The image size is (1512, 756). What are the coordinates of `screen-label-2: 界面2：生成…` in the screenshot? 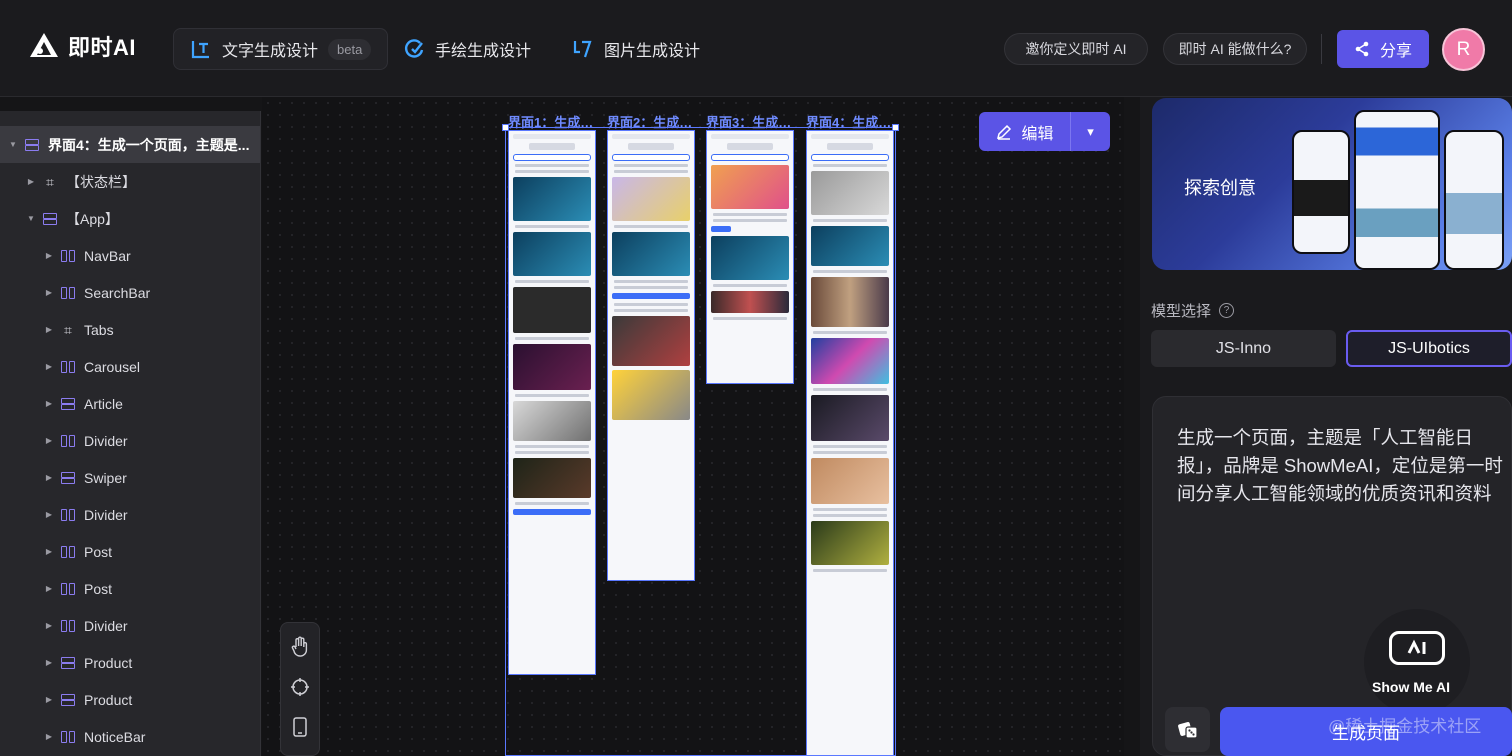 It's located at (649, 121).